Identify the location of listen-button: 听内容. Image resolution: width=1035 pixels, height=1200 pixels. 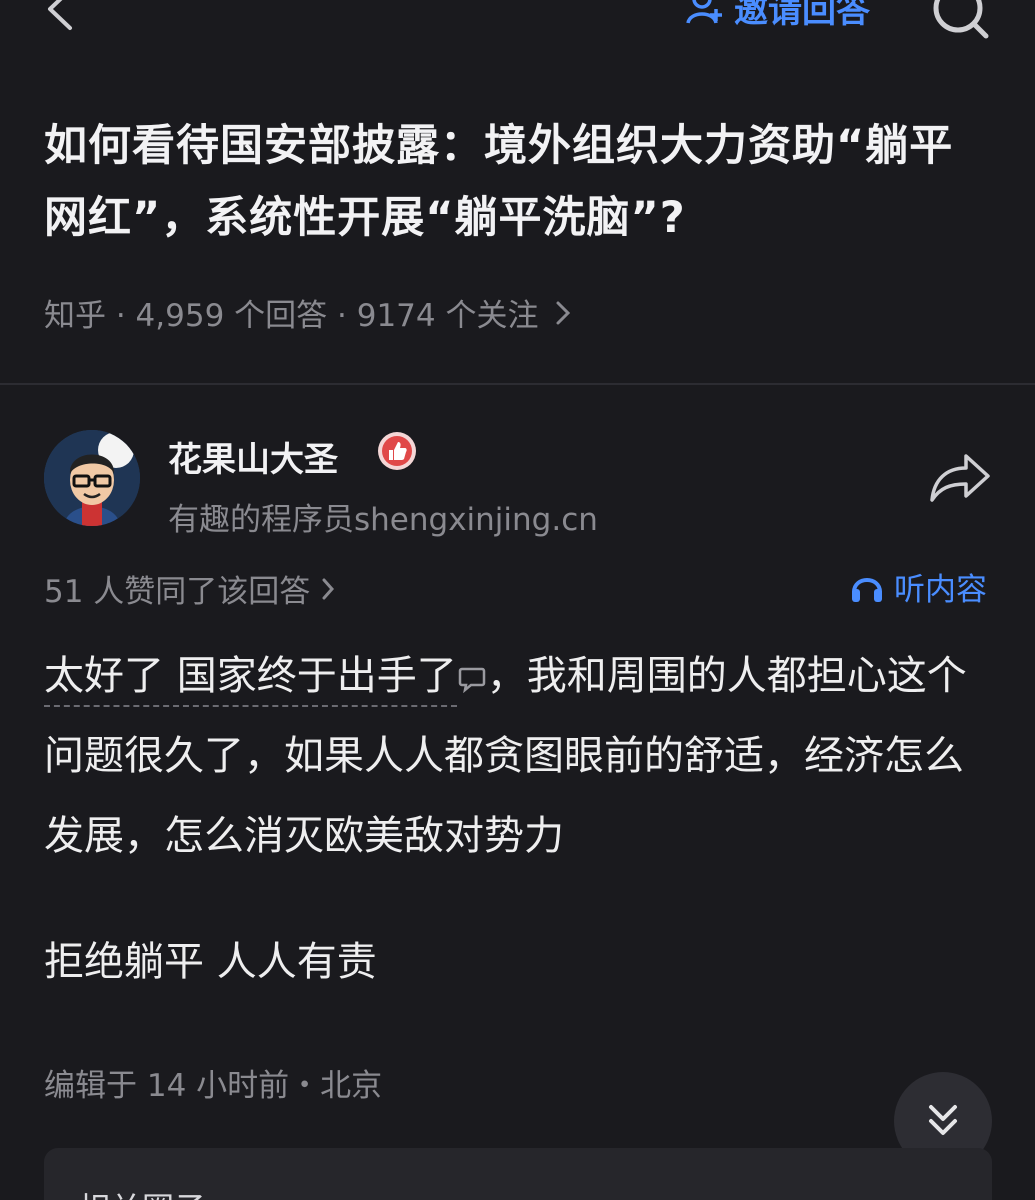
(918, 586).